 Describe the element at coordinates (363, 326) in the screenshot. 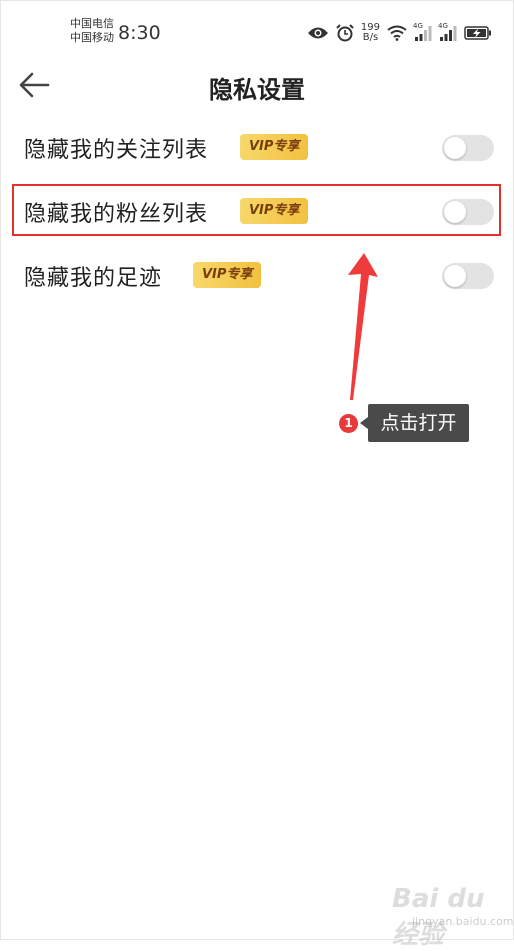

I see `pointer-arrow-icon` at that location.